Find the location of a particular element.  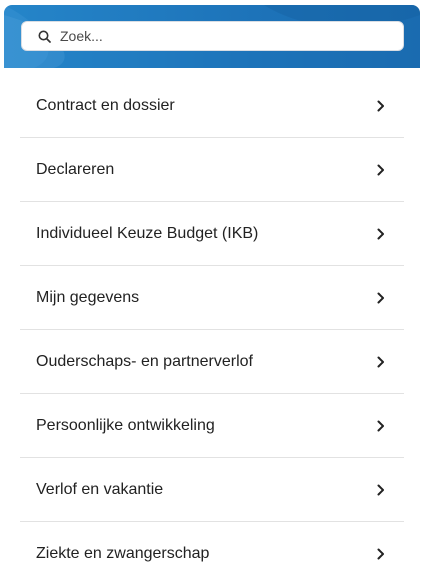

menu-item-declareren: Declareren is located at coordinates (212, 170).